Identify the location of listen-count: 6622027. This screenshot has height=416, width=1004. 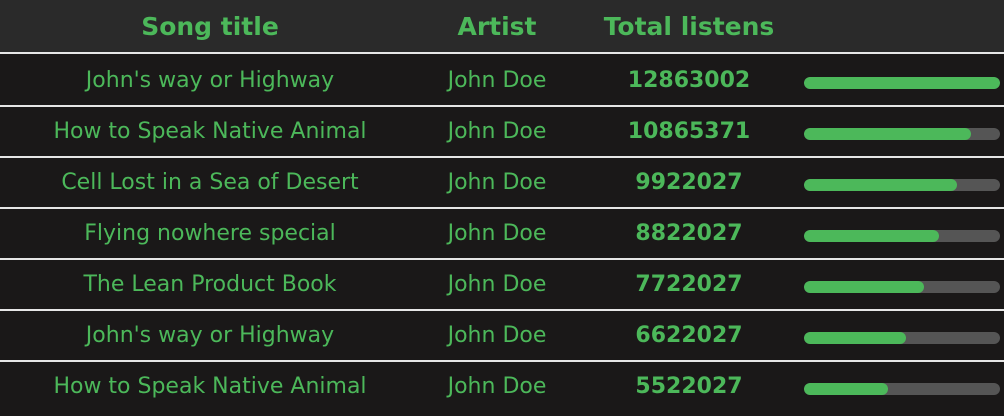
(689, 335).